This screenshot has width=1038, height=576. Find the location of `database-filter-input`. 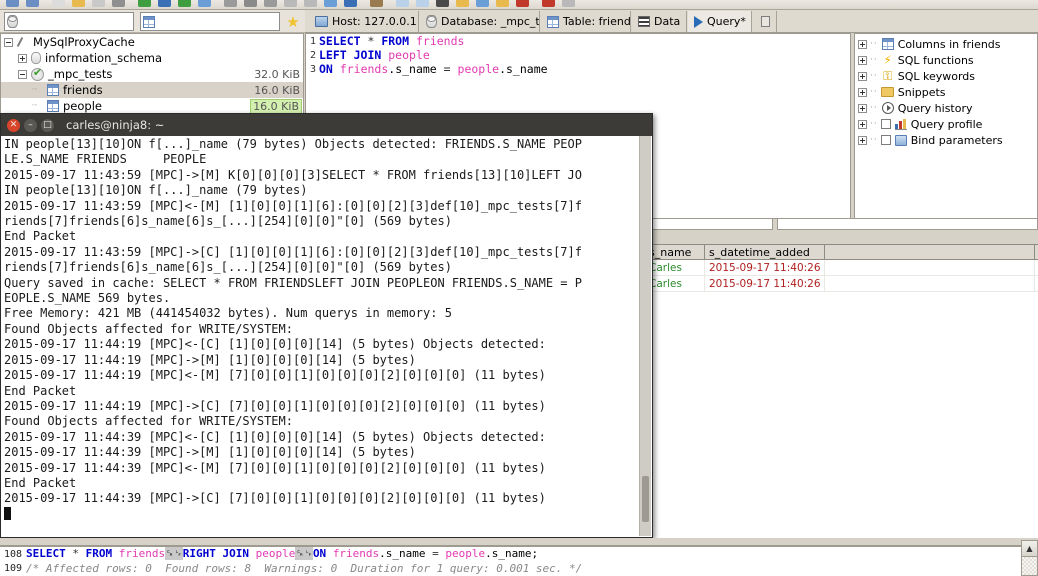

database-filter-input is located at coordinates (69, 21).